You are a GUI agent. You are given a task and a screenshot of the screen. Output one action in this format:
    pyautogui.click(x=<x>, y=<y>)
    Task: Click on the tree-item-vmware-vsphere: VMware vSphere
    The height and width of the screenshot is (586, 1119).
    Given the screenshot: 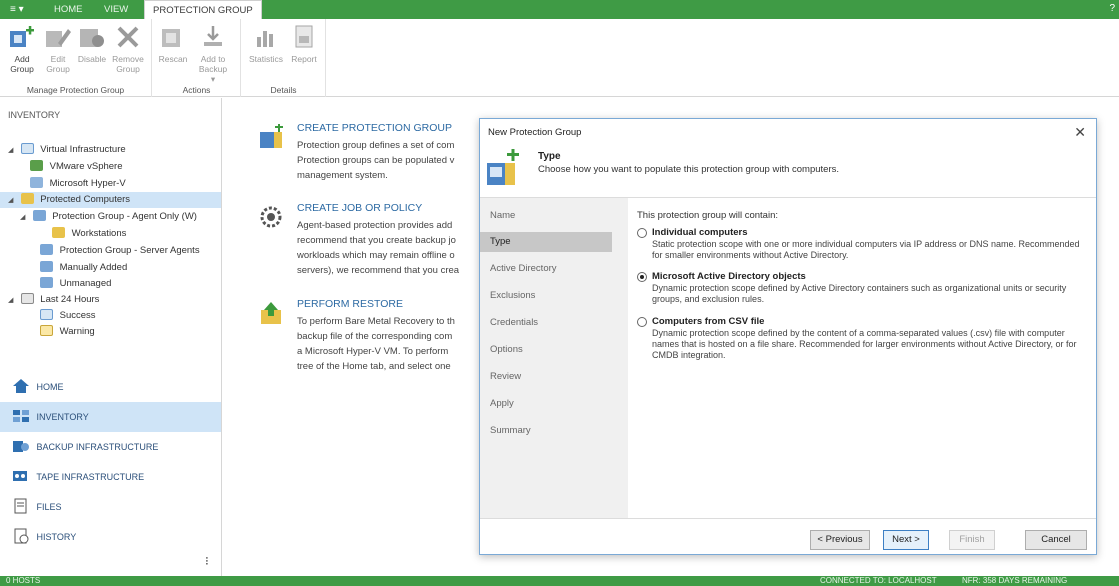 What is the action you would take?
    pyautogui.click(x=76, y=167)
    